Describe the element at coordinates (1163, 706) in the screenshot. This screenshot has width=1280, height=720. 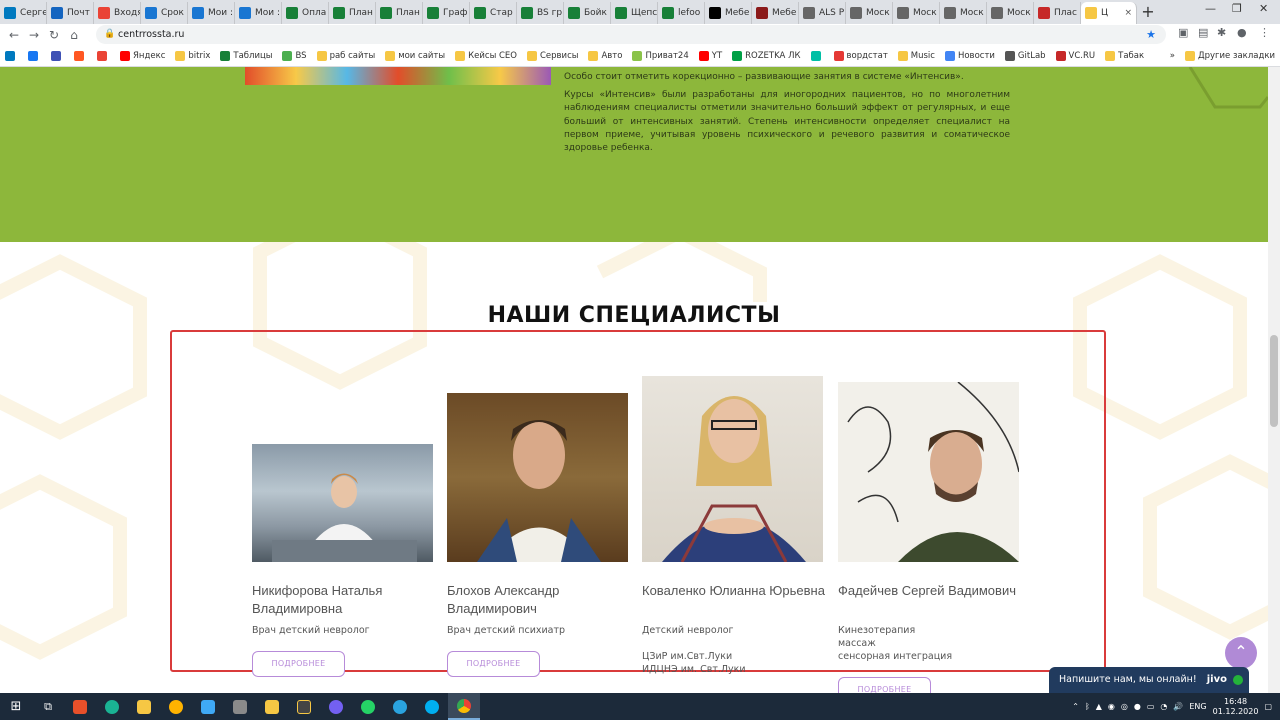
I see `network-icon: ◔` at that location.